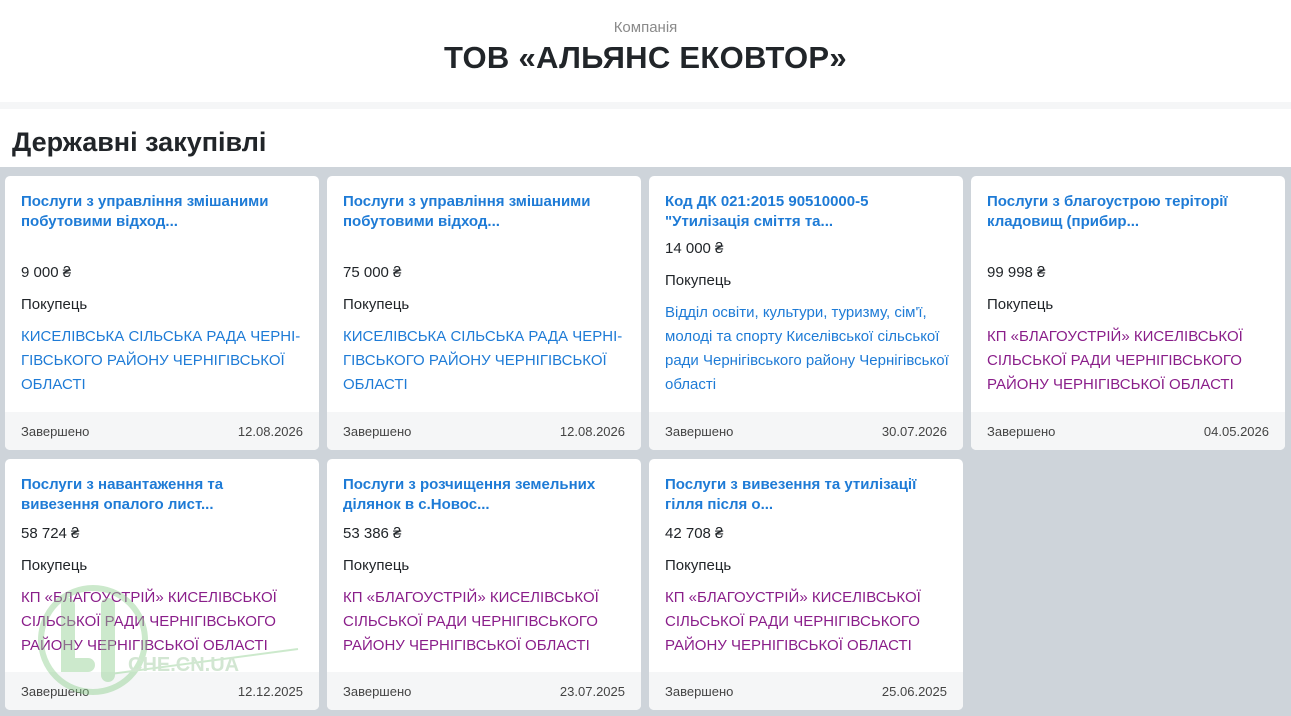  What do you see at coordinates (645, 57) in the screenshot?
I see `company-title: ТОВ «АЛЬЯНС ЕКОВТОР»` at bounding box center [645, 57].